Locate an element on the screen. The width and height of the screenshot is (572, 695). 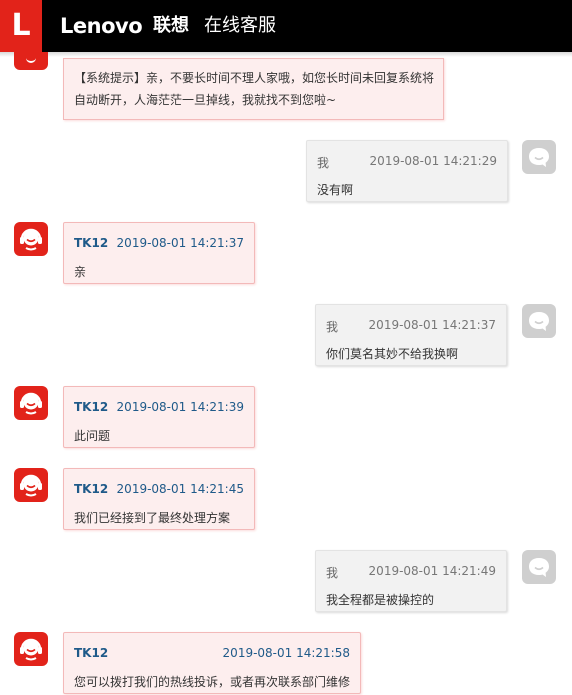
brand-name-cn: 联想 is located at coordinates (171, 25).